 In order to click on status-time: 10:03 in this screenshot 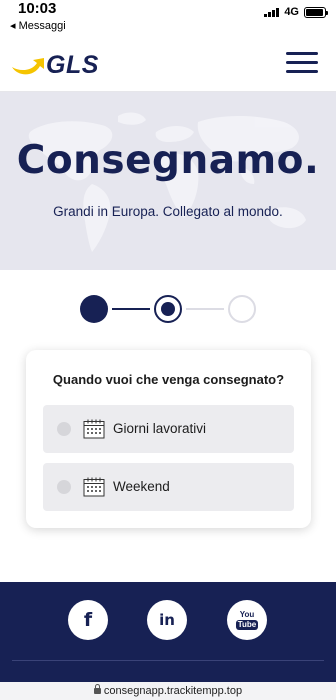, I will do `click(37, 8)`.